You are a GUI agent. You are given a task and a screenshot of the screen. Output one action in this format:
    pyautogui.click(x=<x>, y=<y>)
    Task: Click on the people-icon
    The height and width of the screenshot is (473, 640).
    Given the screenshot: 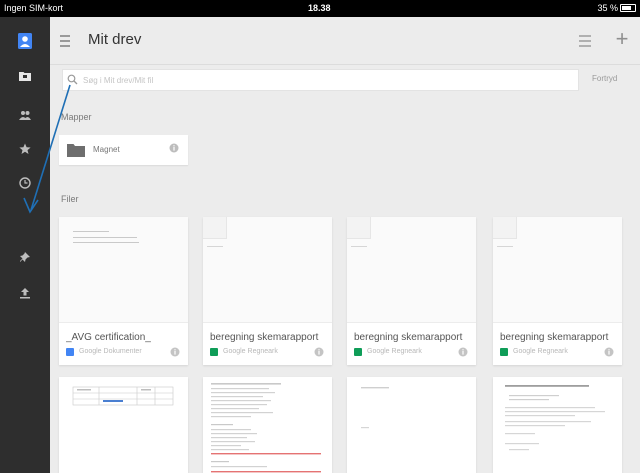 What is the action you would take?
    pyautogui.click(x=25, y=115)
    